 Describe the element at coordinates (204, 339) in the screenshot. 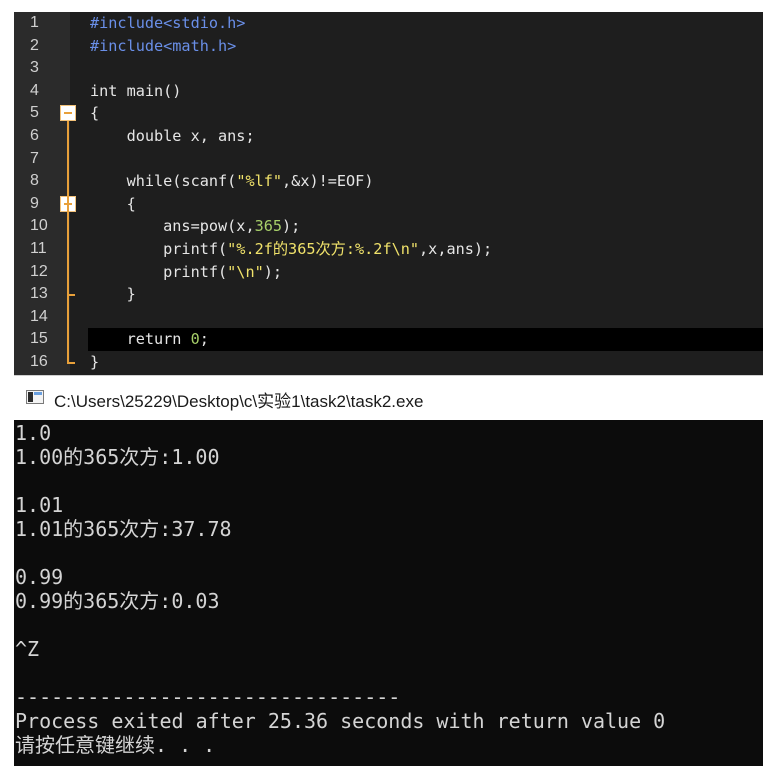

I see `code-token: ;` at that location.